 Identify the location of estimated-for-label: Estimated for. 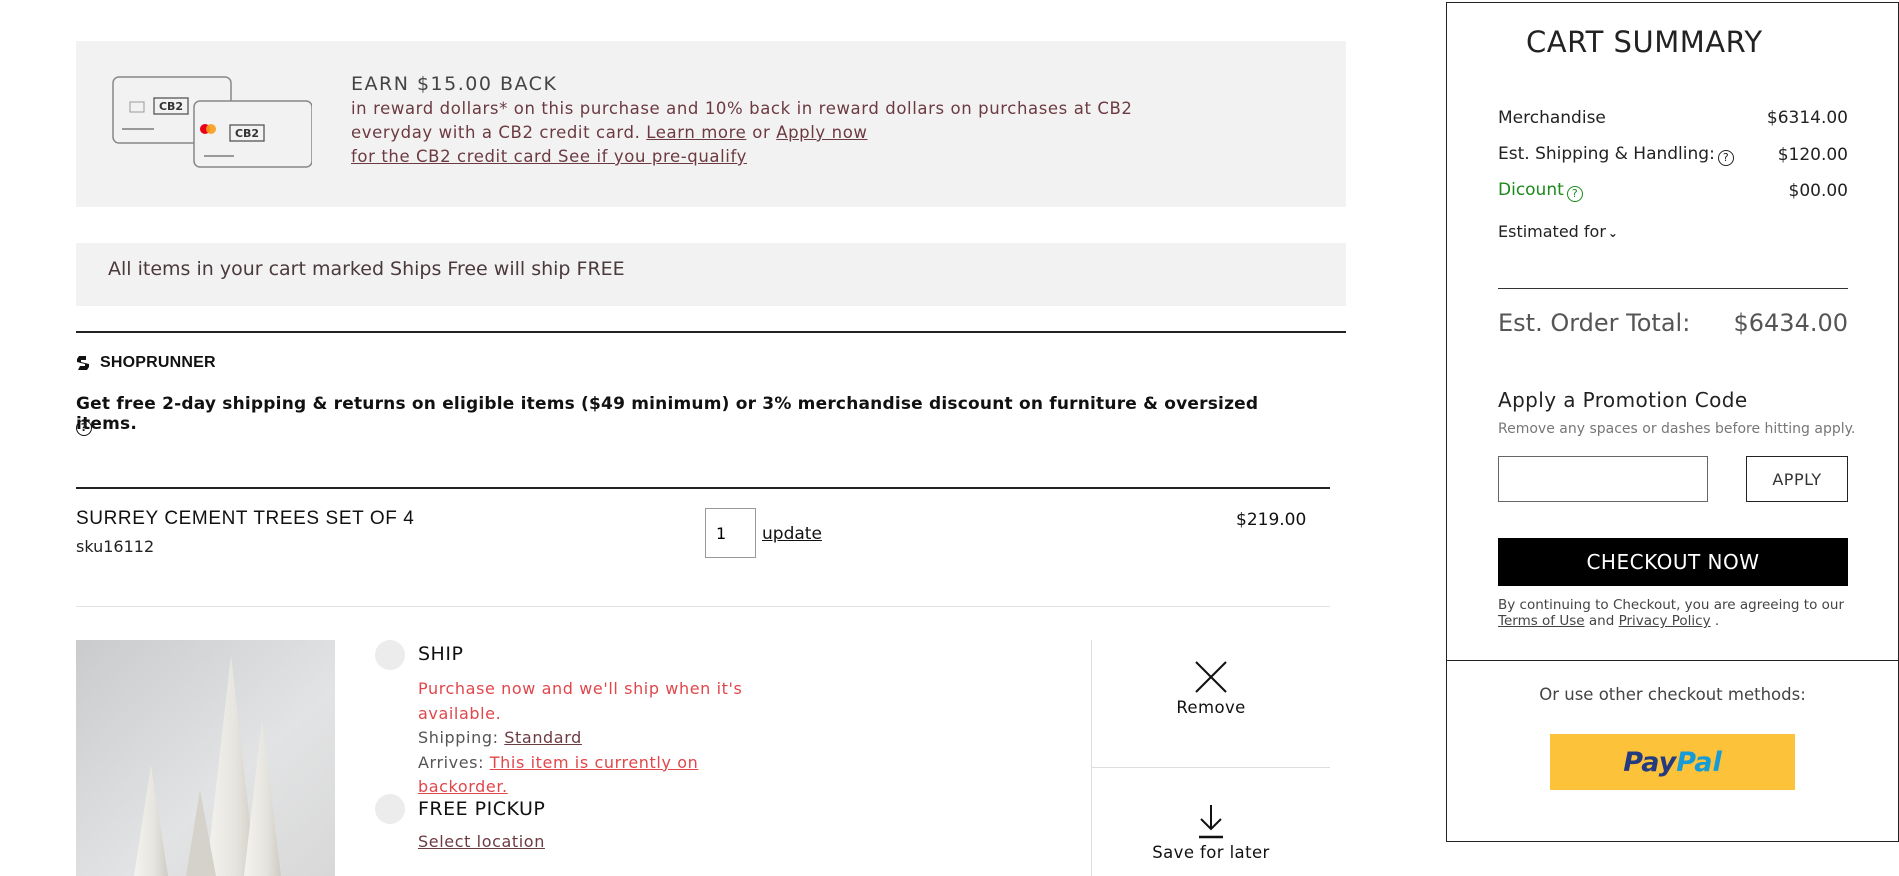
(1552, 231).